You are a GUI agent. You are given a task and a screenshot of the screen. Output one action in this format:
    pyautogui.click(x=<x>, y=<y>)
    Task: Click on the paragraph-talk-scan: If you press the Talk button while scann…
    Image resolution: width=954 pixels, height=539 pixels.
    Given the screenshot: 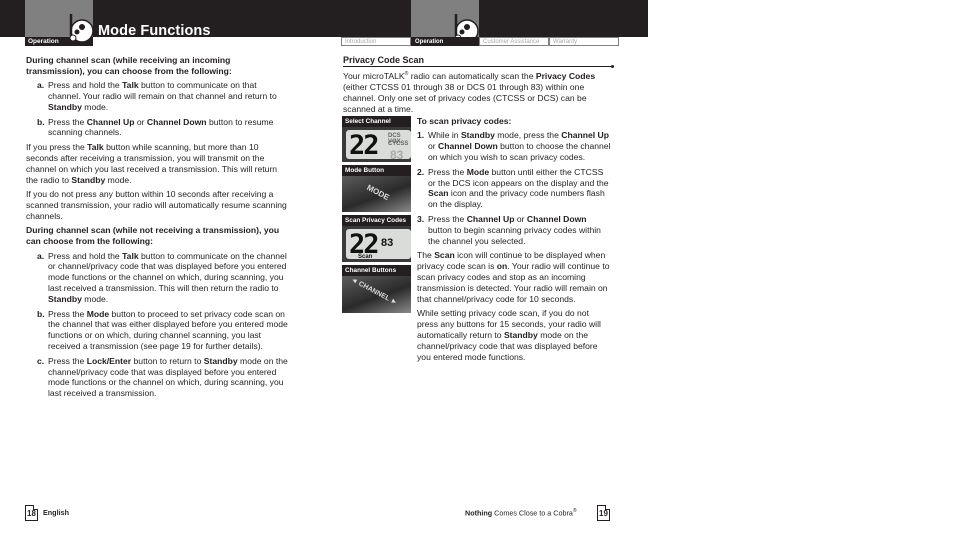 What is the action you would take?
    pyautogui.click(x=157, y=164)
    